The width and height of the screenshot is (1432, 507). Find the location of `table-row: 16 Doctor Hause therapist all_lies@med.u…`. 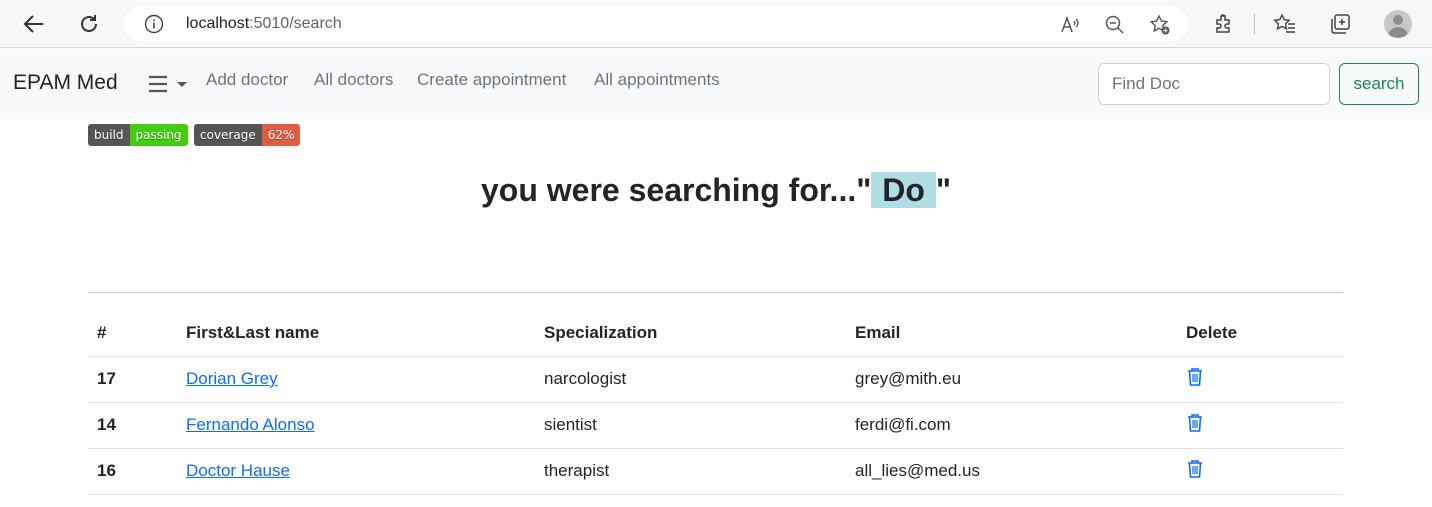

table-row: 16 Doctor Hause therapist all_lies@med.u… is located at coordinates (715, 471).